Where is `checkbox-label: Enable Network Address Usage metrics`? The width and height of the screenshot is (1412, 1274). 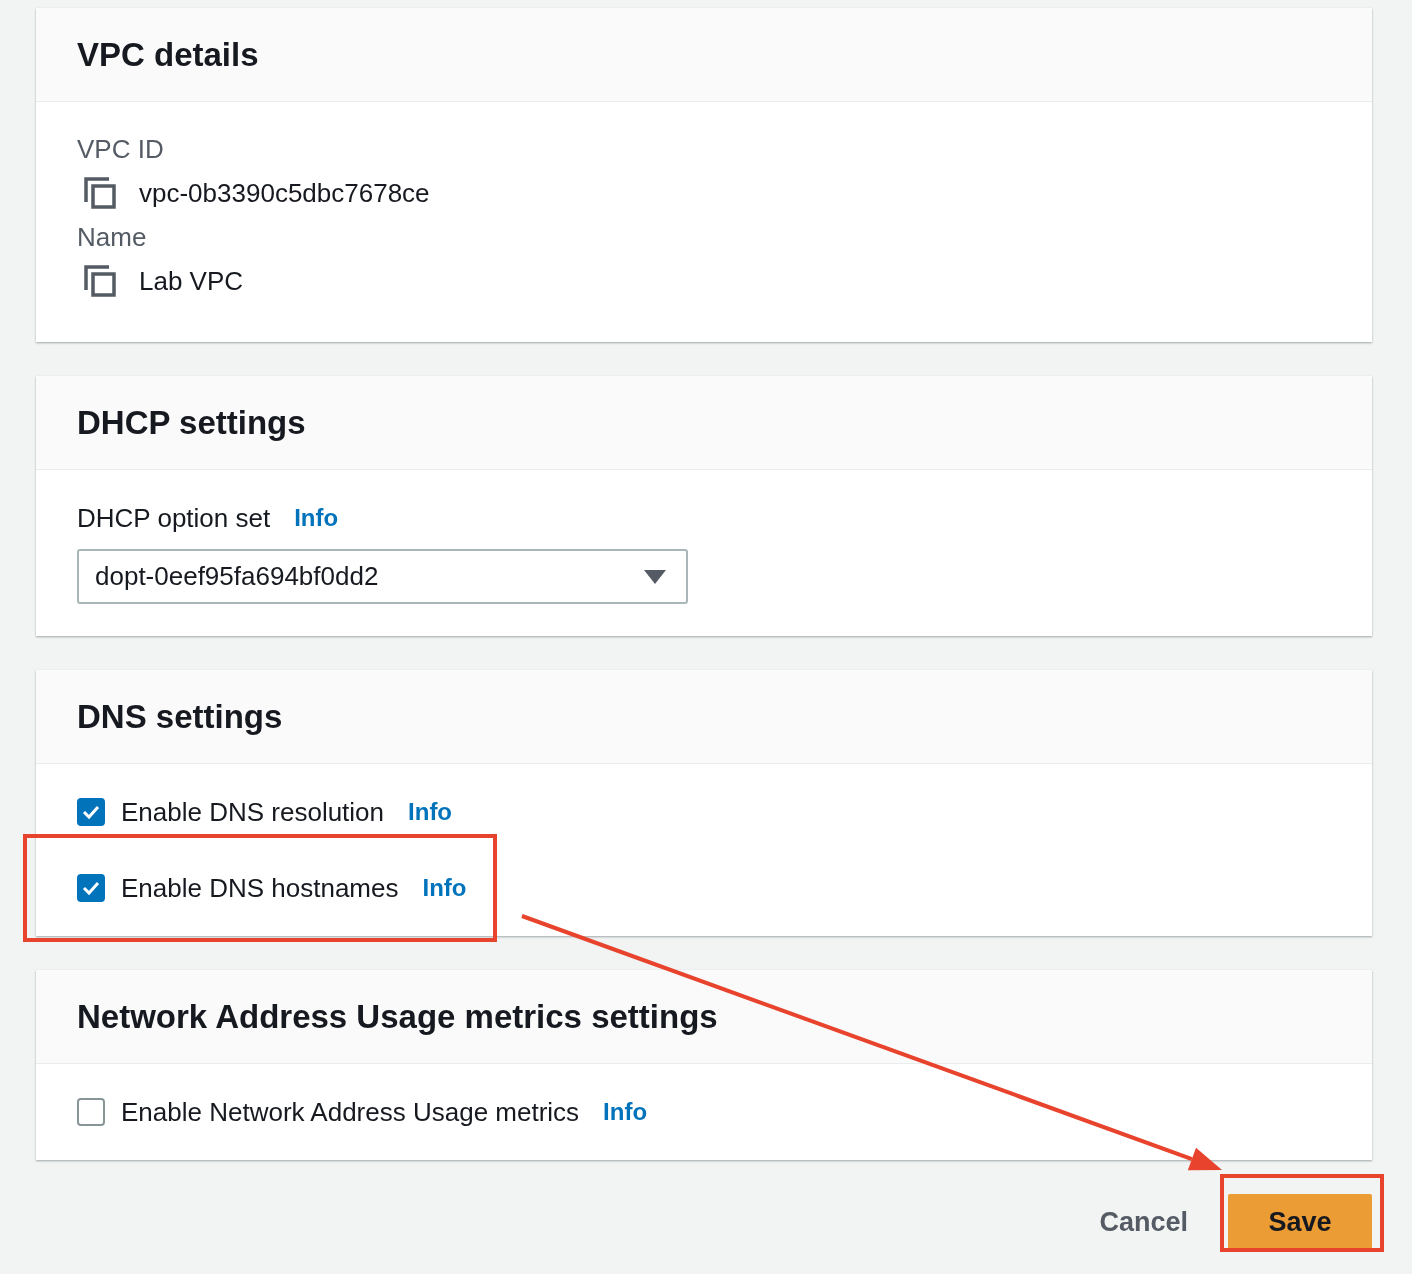 checkbox-label: Enable Network Address Usage metrics is located at coordinates (350, 1112).